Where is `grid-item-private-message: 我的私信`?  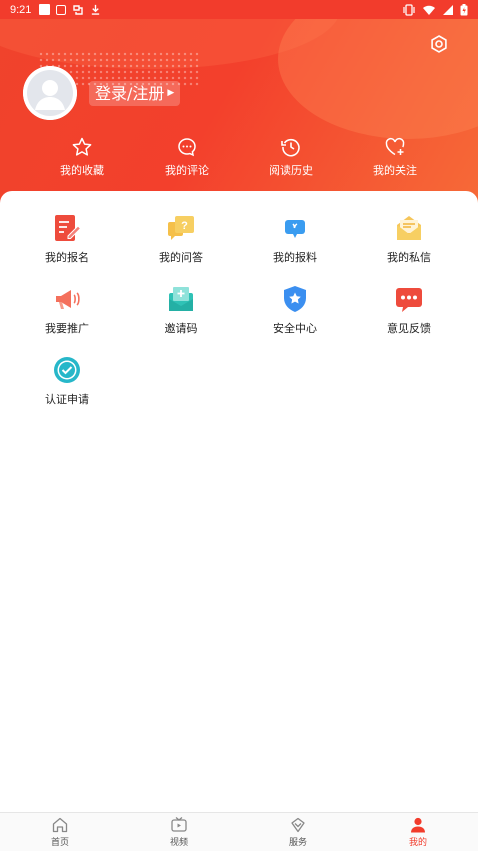
grid-item-private-message: 我的私信 is located at coordinates (409, 239).